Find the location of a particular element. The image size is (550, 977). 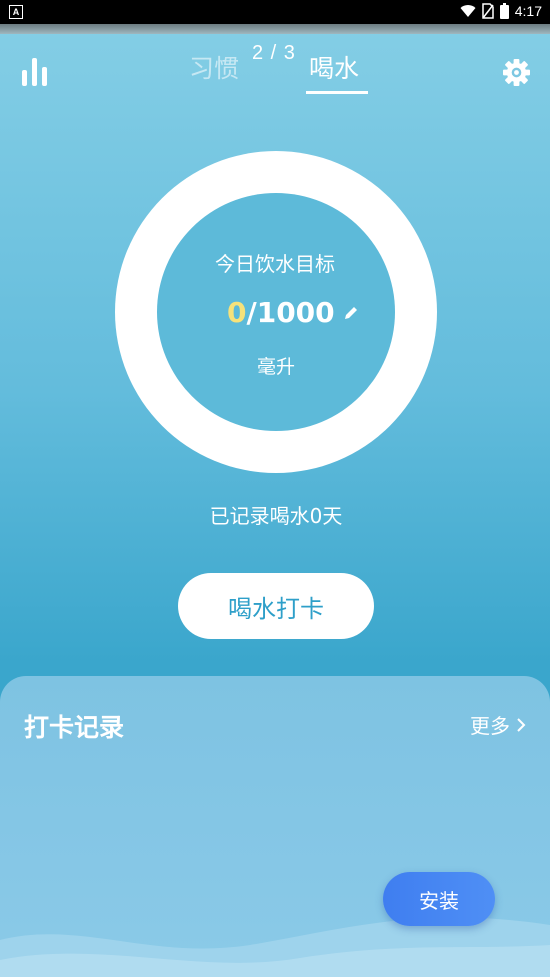

more-link: 更多 is located at coordinates (498, 724).